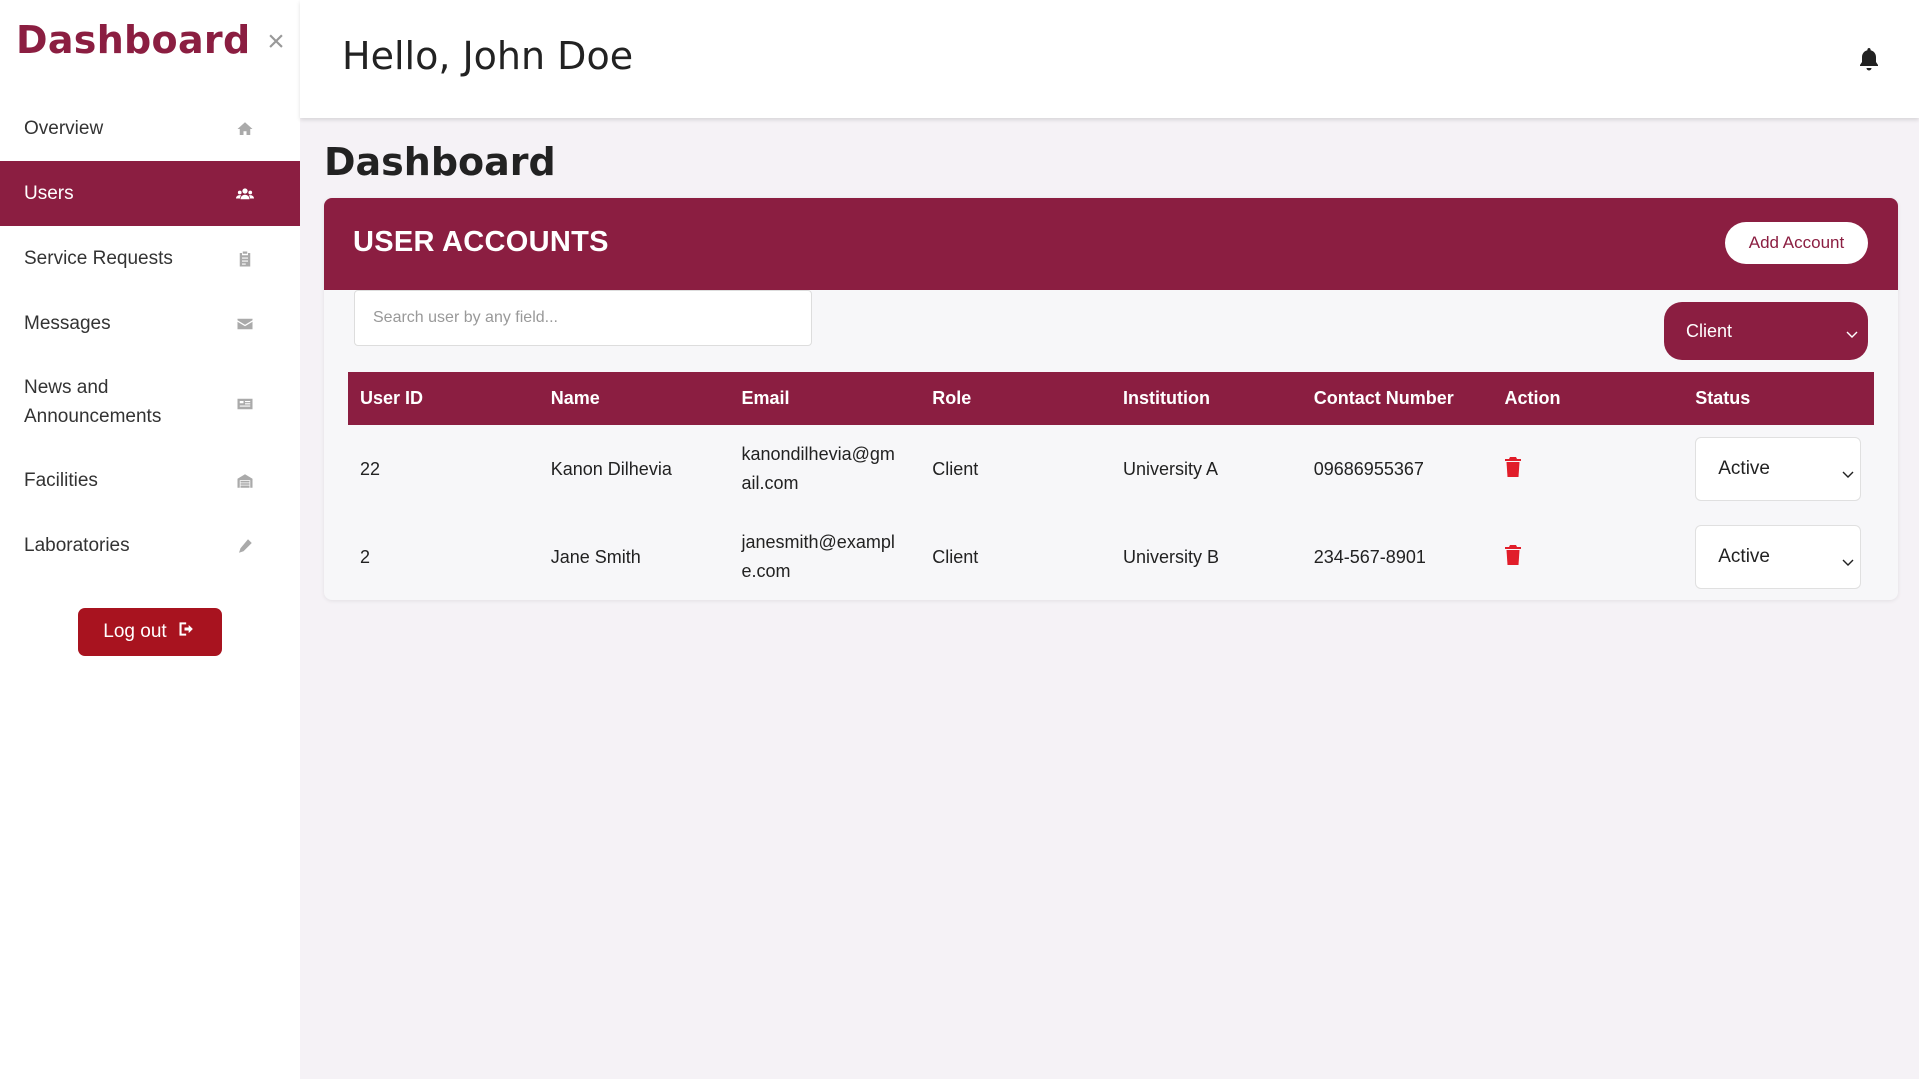 The width and height of the screenshot is (1919, 1079). Describe the element at coordinates (766, 571) in the screenshot. I see `email-line: e.com` at that location.